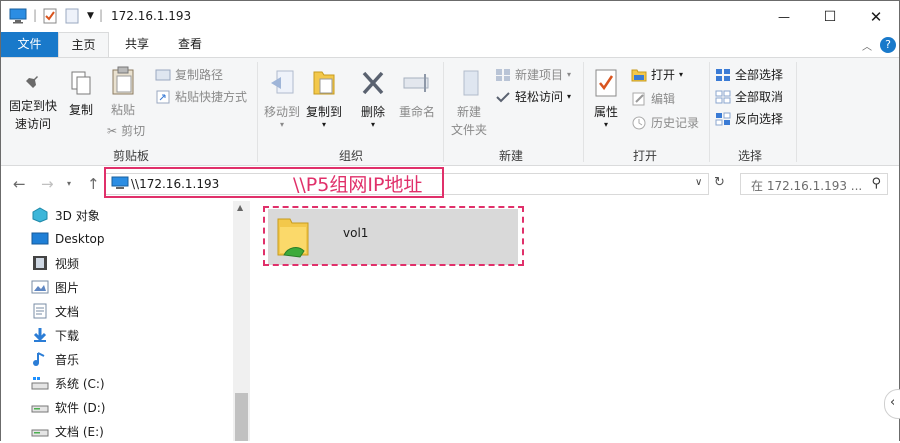 Image resolution: width=900 pixels, height=443 pixels. What do you see at coordinates (606, 98) in the screenshot?
I see `properties-button: 属性 ▾` at bounding box center [606, 98].